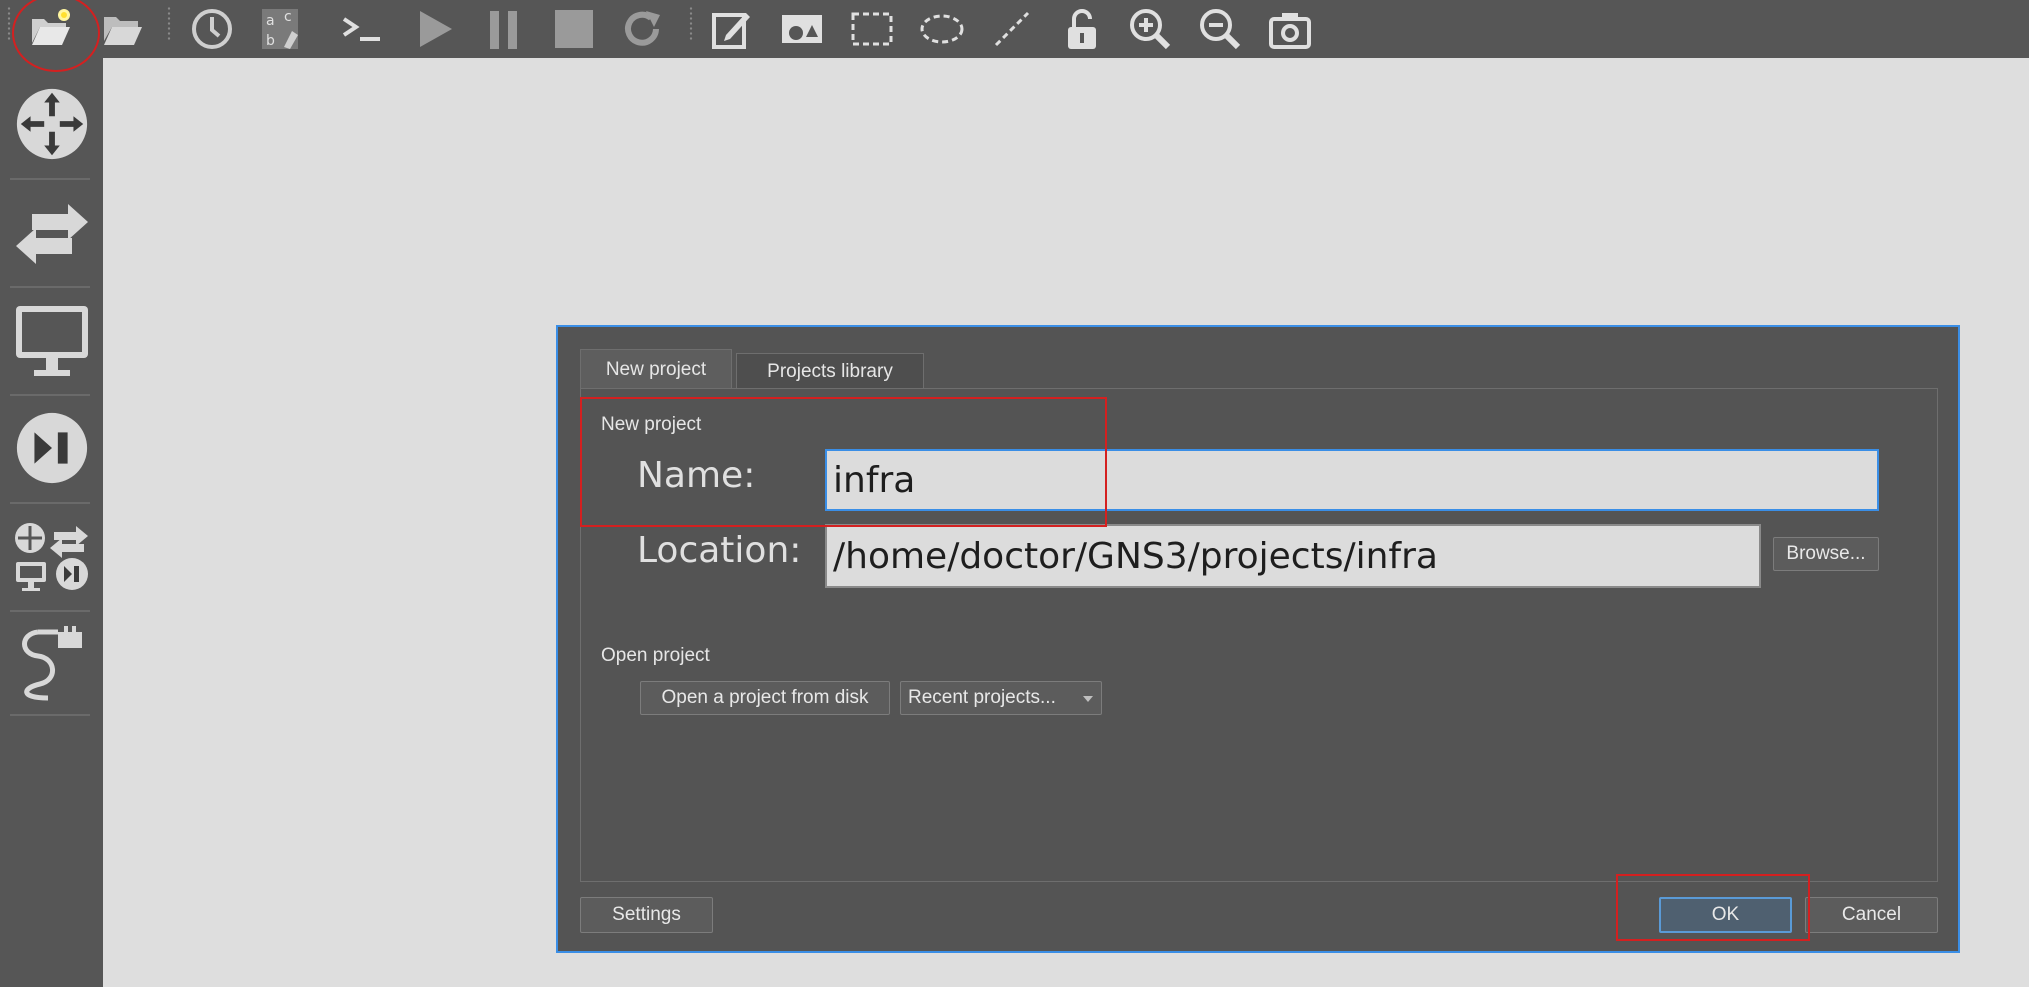 This screenshot has width=2029, height=987. I want to click on snapshot-icon, so click(212, 29).